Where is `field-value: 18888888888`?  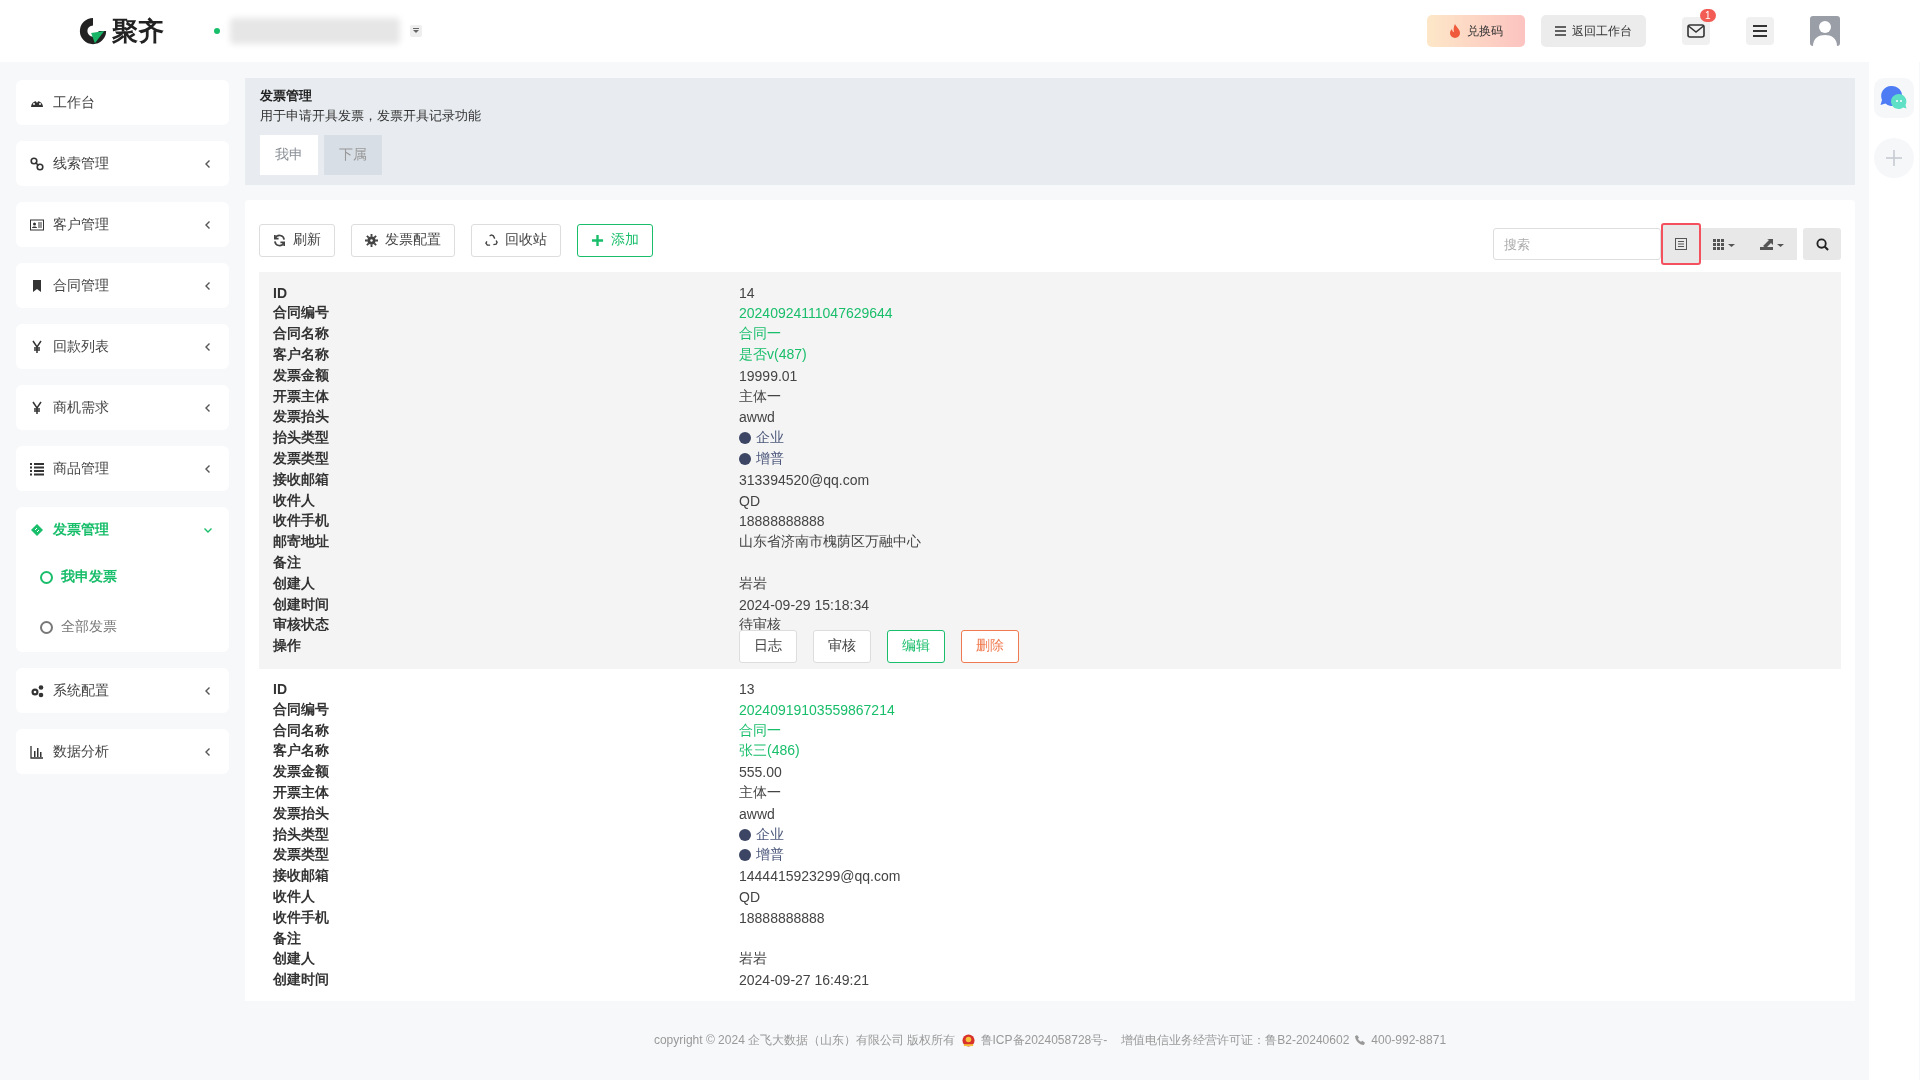 field-value: 18888888888 is located at coordinates (782, 521).